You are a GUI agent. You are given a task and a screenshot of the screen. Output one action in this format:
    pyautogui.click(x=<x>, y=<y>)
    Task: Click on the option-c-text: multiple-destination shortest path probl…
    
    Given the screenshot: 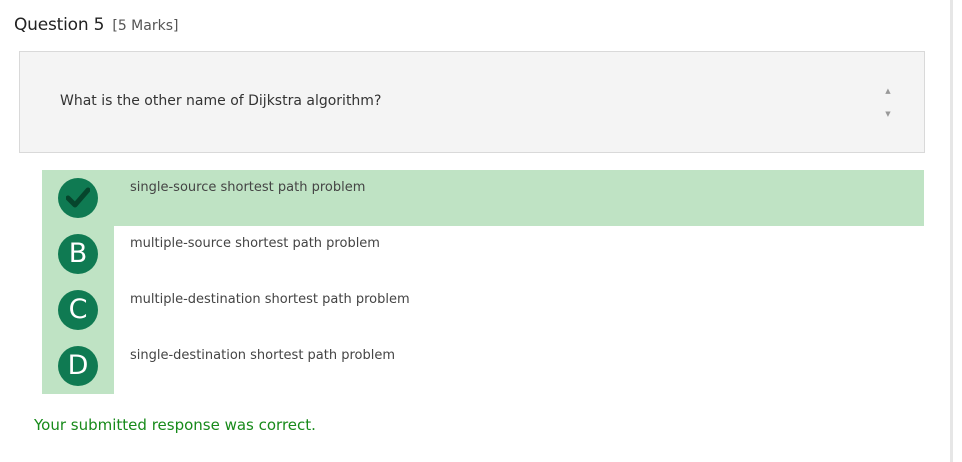 What is the action you would take?
    pyautogui.click(x=270, y=299)
    